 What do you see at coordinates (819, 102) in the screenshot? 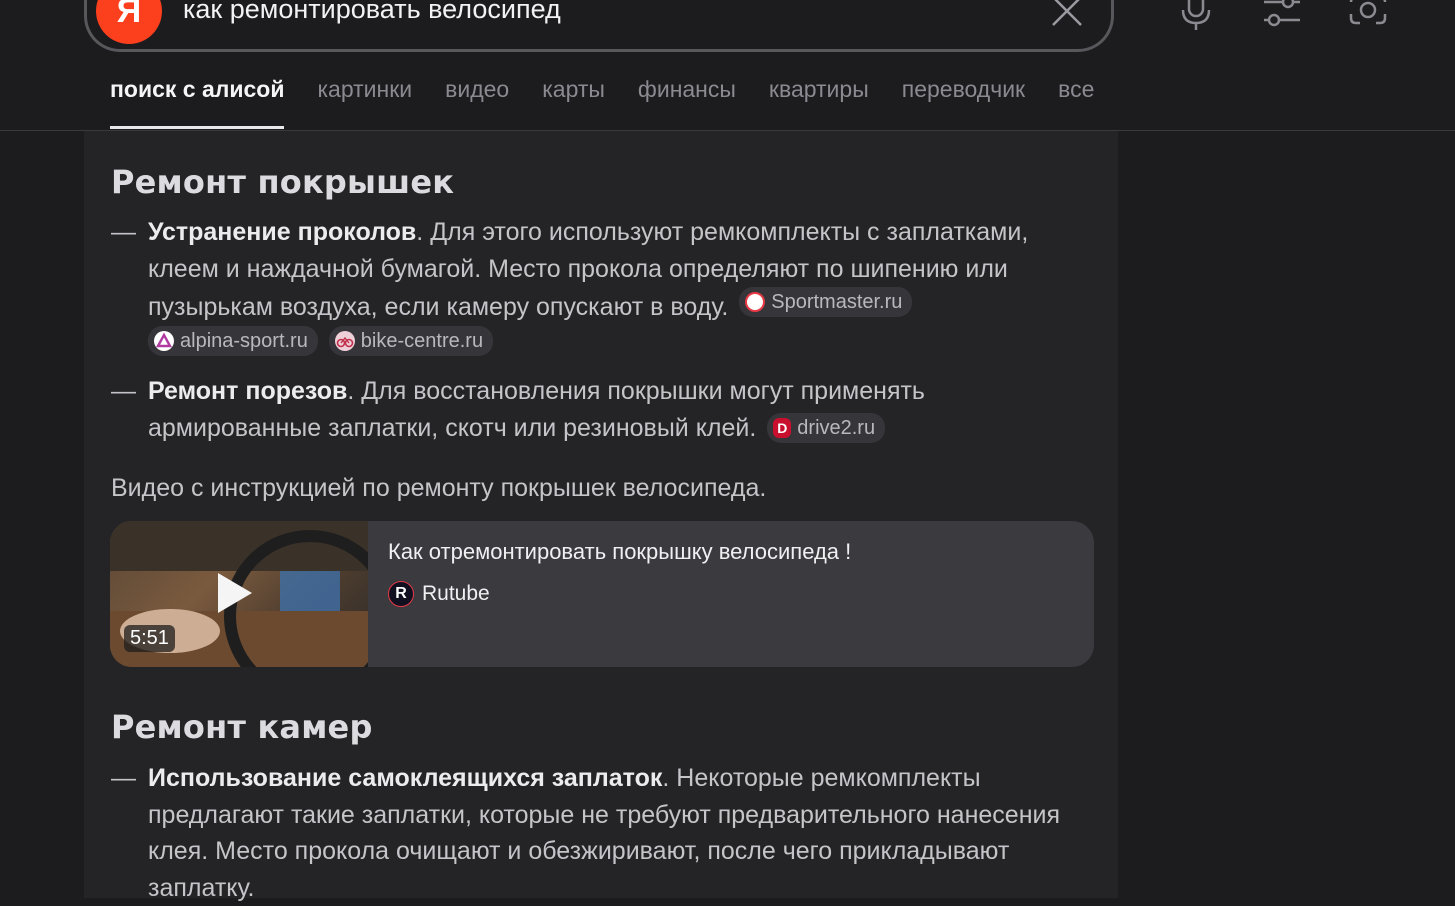
I see `tab-apartments: квартиры` at bounding box center [819, 102].